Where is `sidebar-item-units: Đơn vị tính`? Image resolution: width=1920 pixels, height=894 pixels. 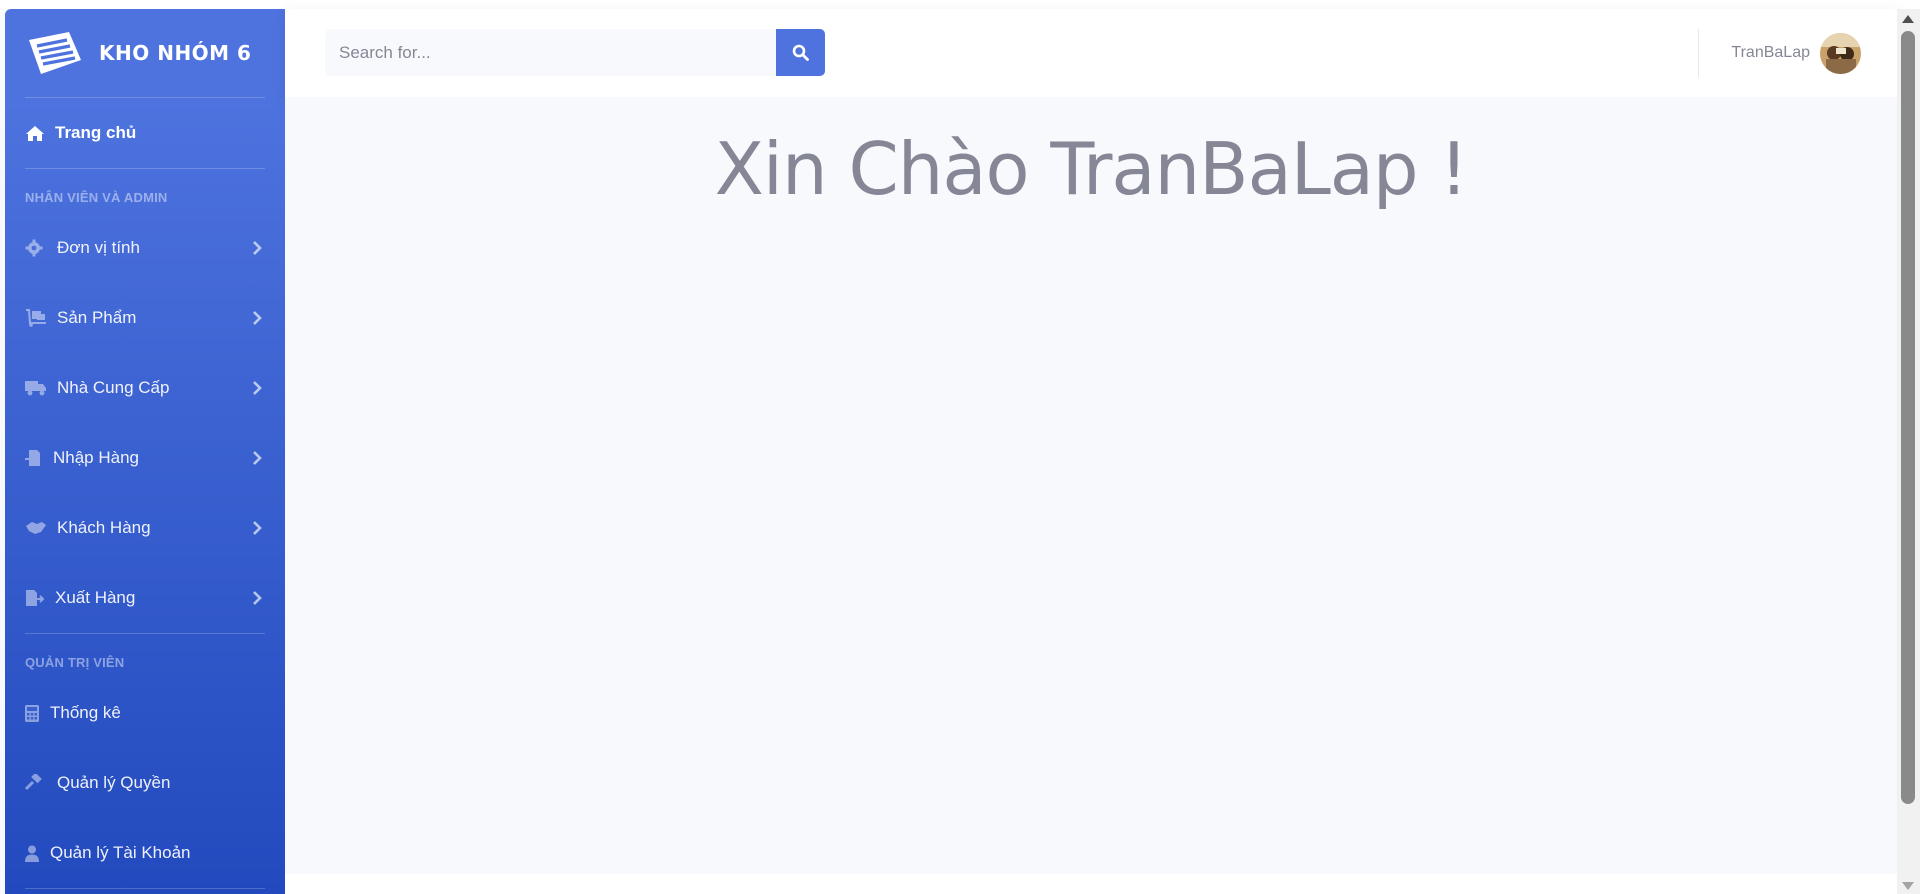
sidebar-item-units: Đơn vị tính is located at coordinates (145, 248).